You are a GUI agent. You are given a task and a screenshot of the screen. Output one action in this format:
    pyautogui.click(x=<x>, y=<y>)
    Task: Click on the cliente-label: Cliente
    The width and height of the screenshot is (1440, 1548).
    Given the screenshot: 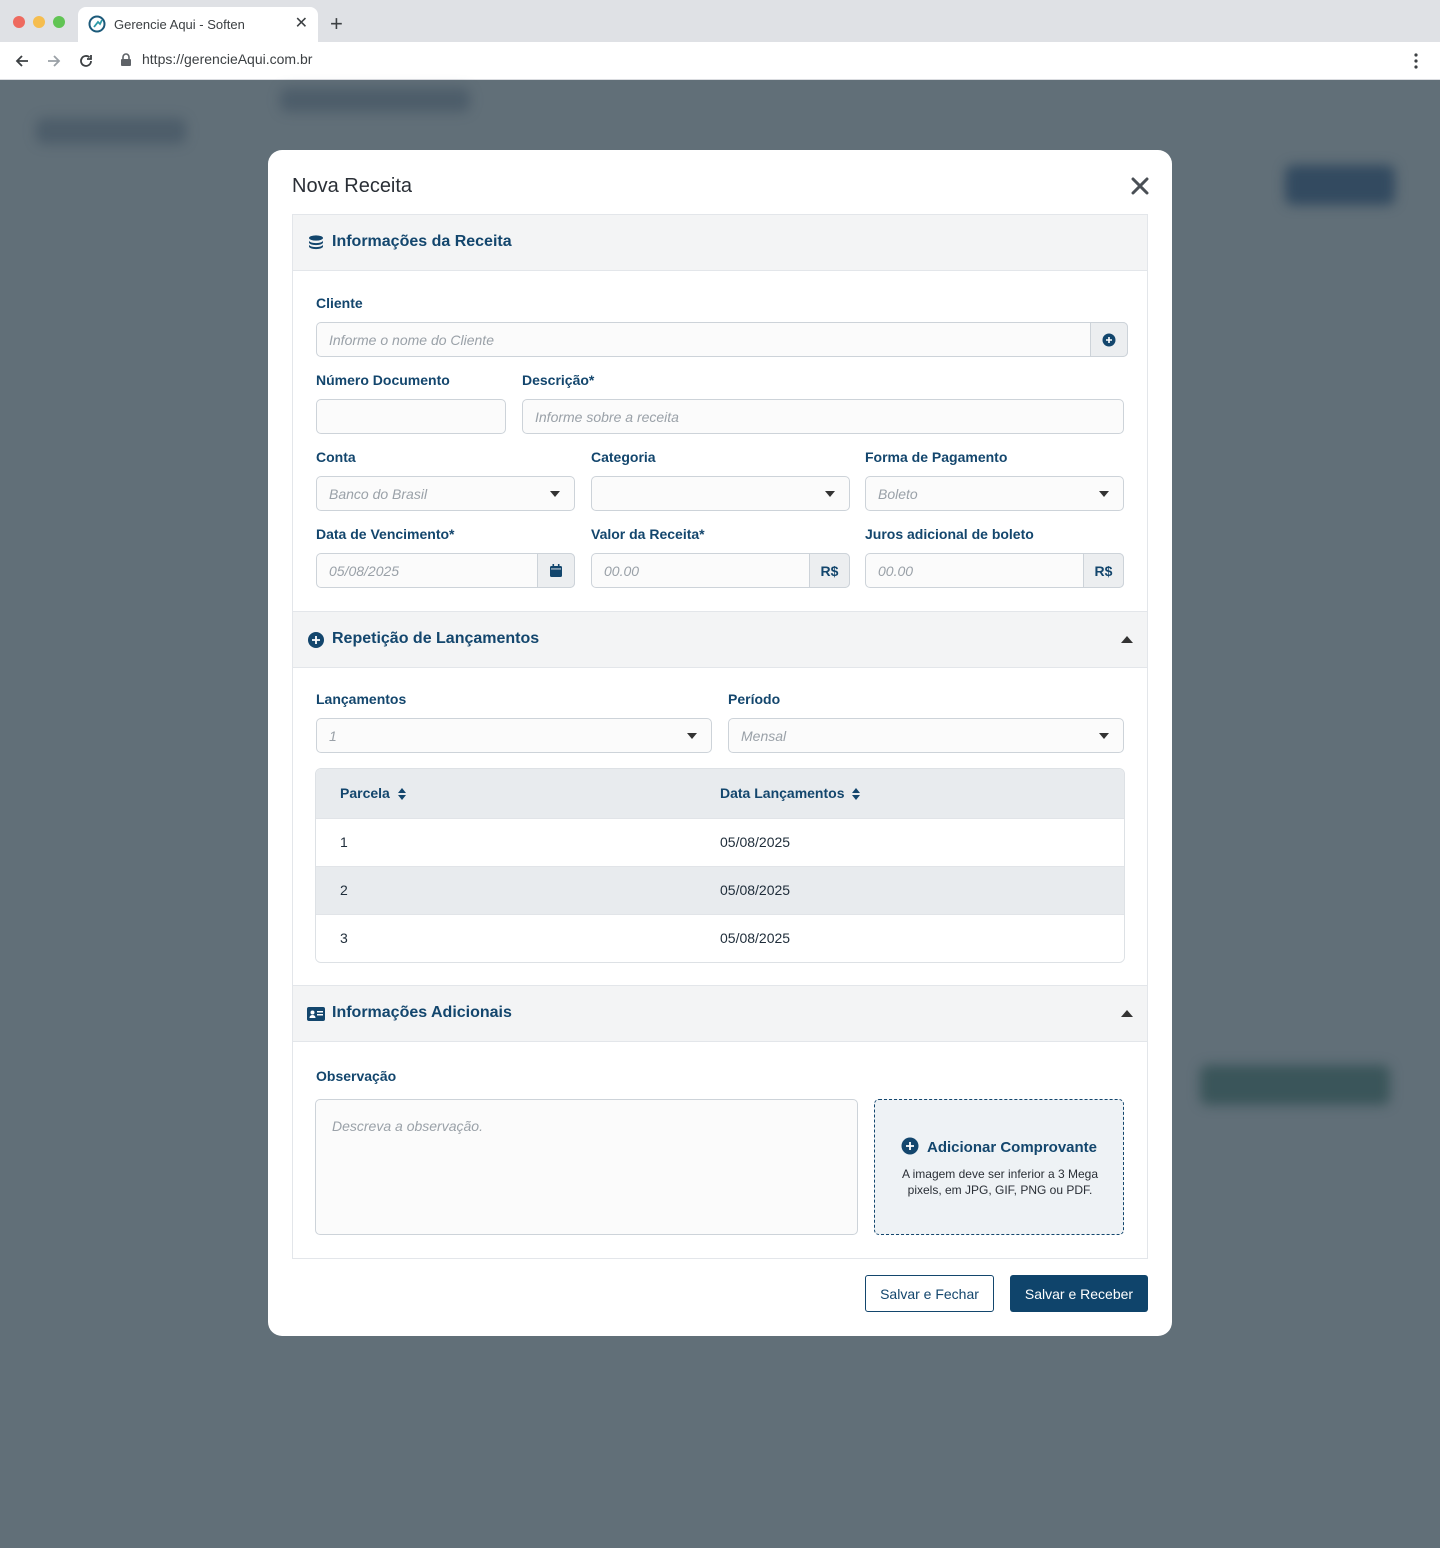 What is the action you would take?
    pyautogui.click(x=339, y=303)
    